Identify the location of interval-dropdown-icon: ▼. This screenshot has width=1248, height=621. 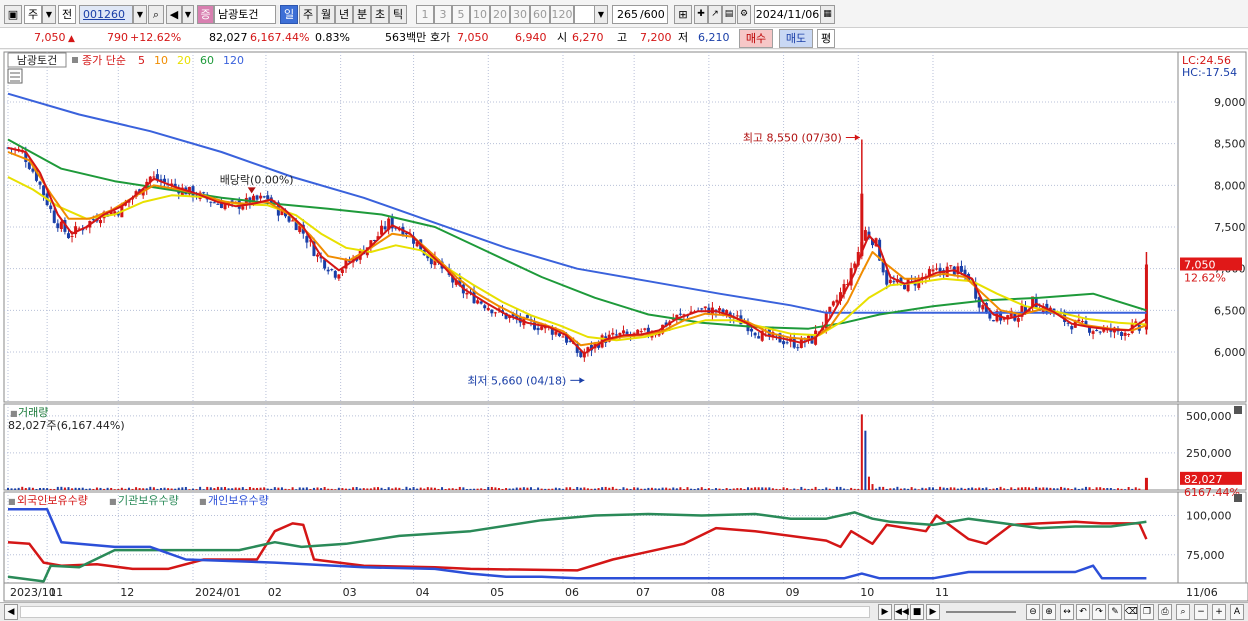
(601, 14).